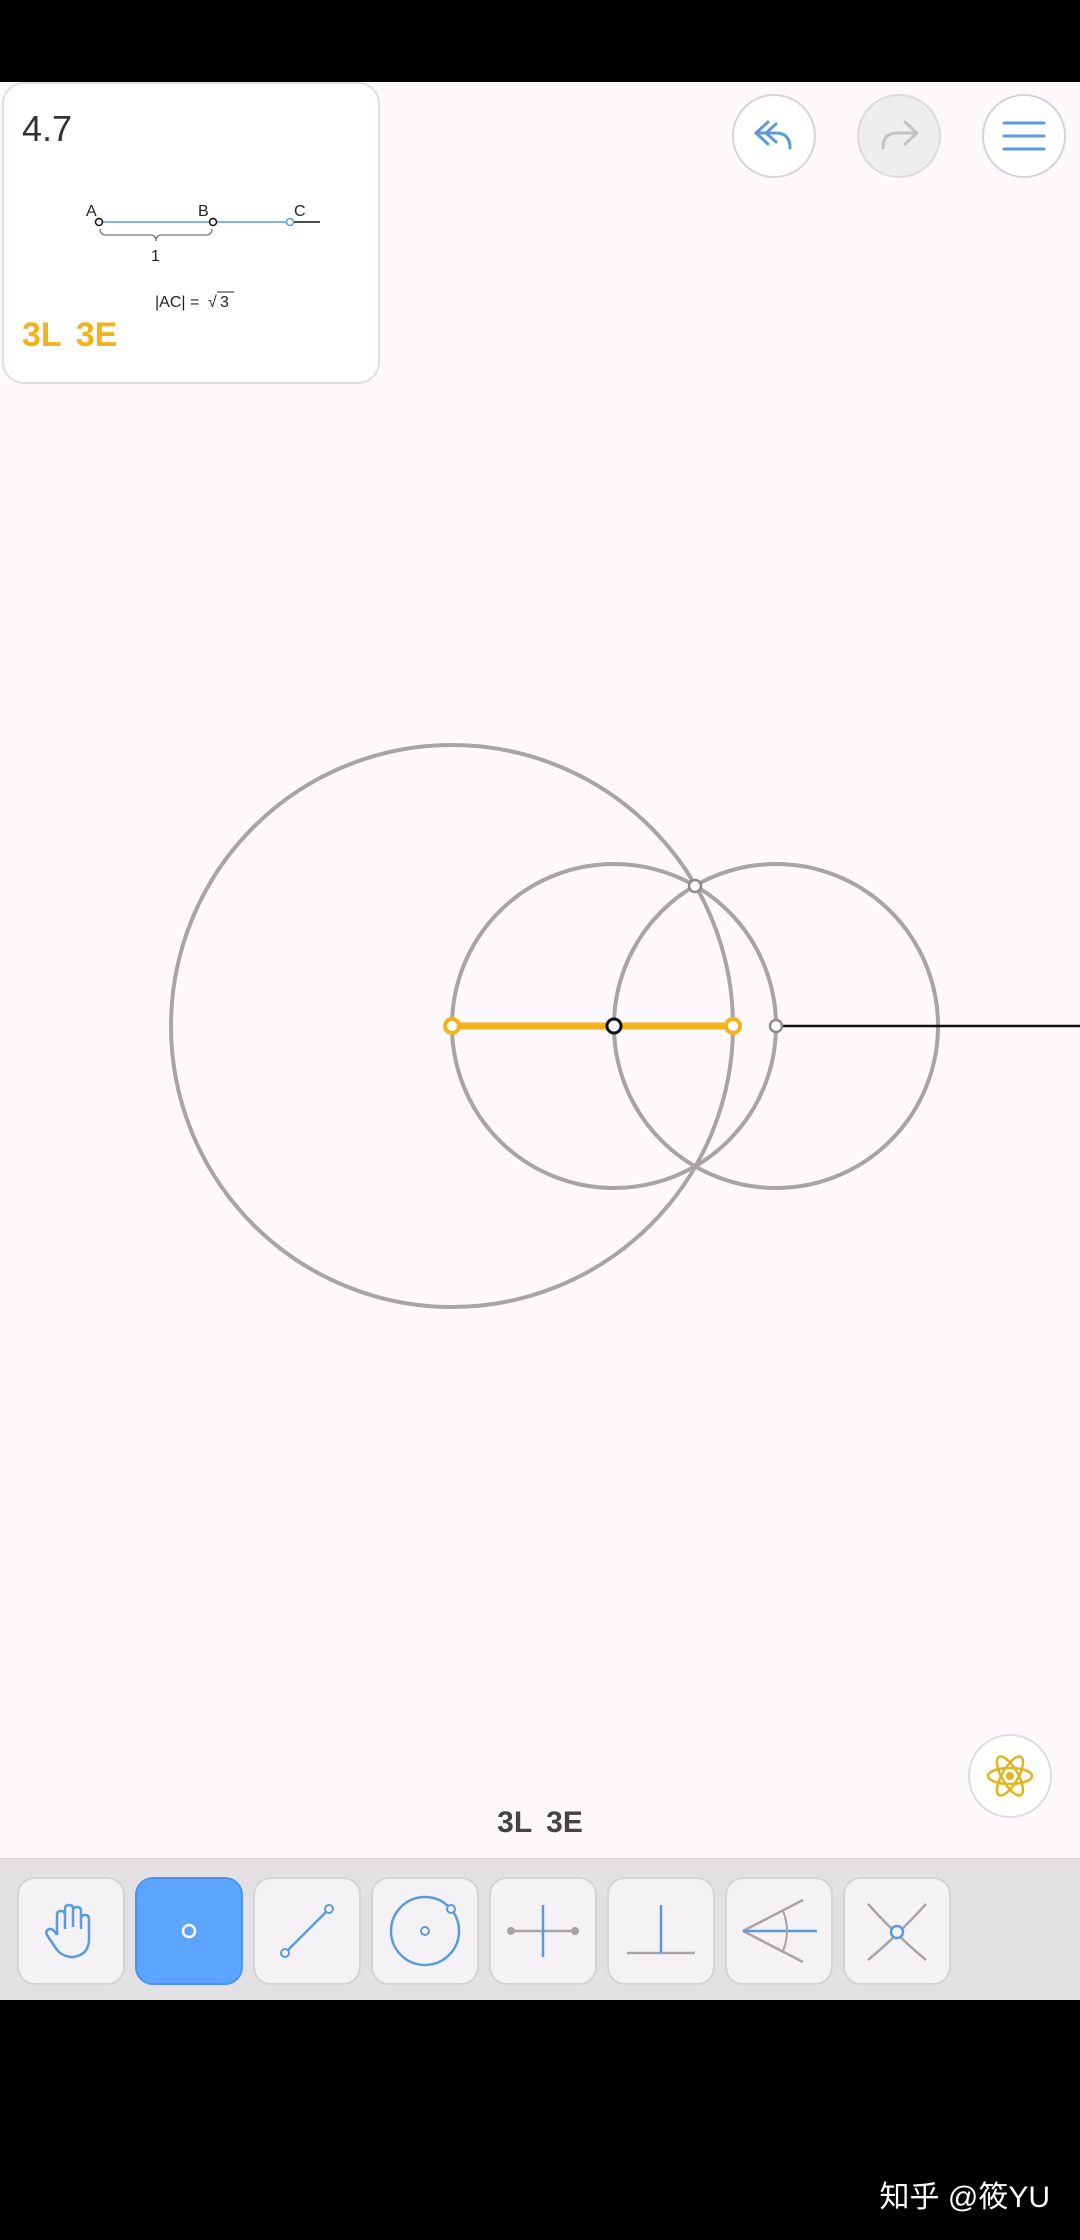 The width and height of the screenshot is (1080, 2240). Describe the element at coordinates (300, 211) in the screenshot. I see `diagram-label-c: C` at that location.